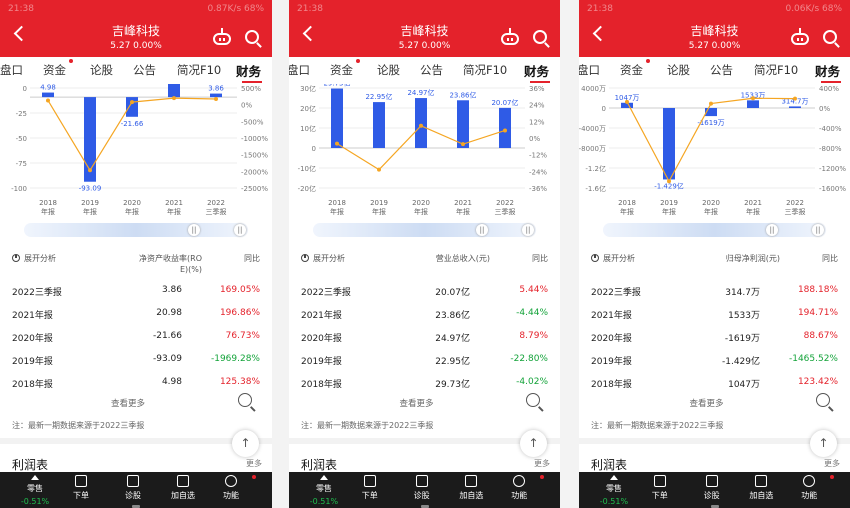 The image size is (850, 508). I want to click on table-row: 2021年报 1533万 194.71%, so click(714, 314).